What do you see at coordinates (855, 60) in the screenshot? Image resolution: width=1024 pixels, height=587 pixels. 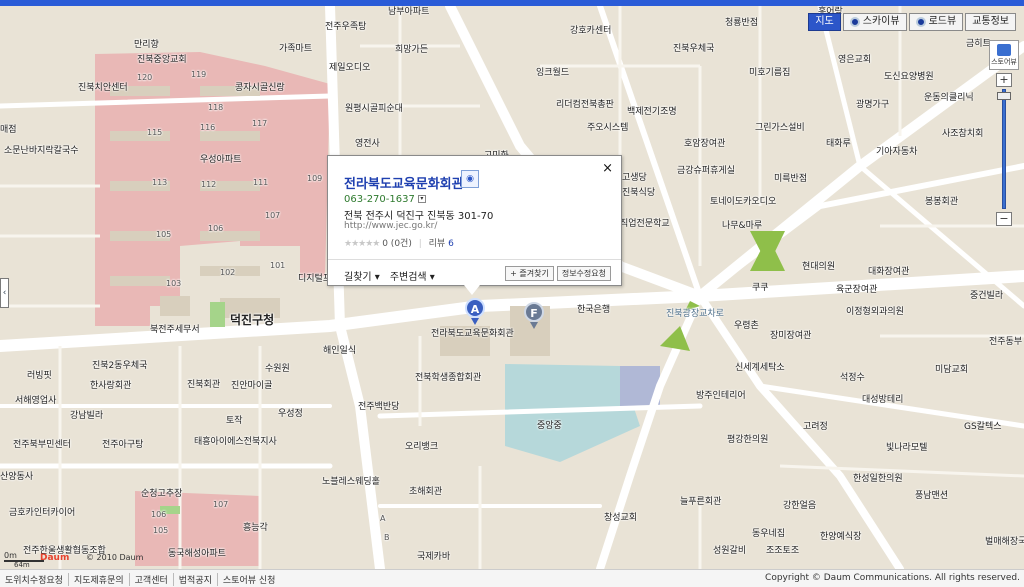 I see `map-label: 영은교회` at bounding box center [855, 60].